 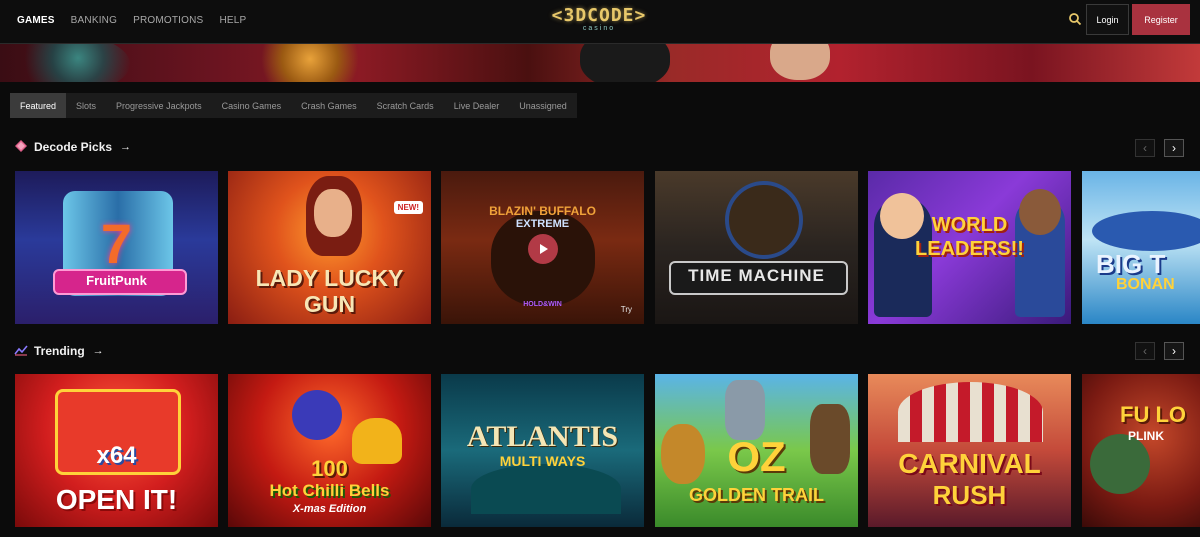 What do you see at coordinates (21, 147) in the screenshot?
I see `diamond-icon` at bounding box center [21, 147].